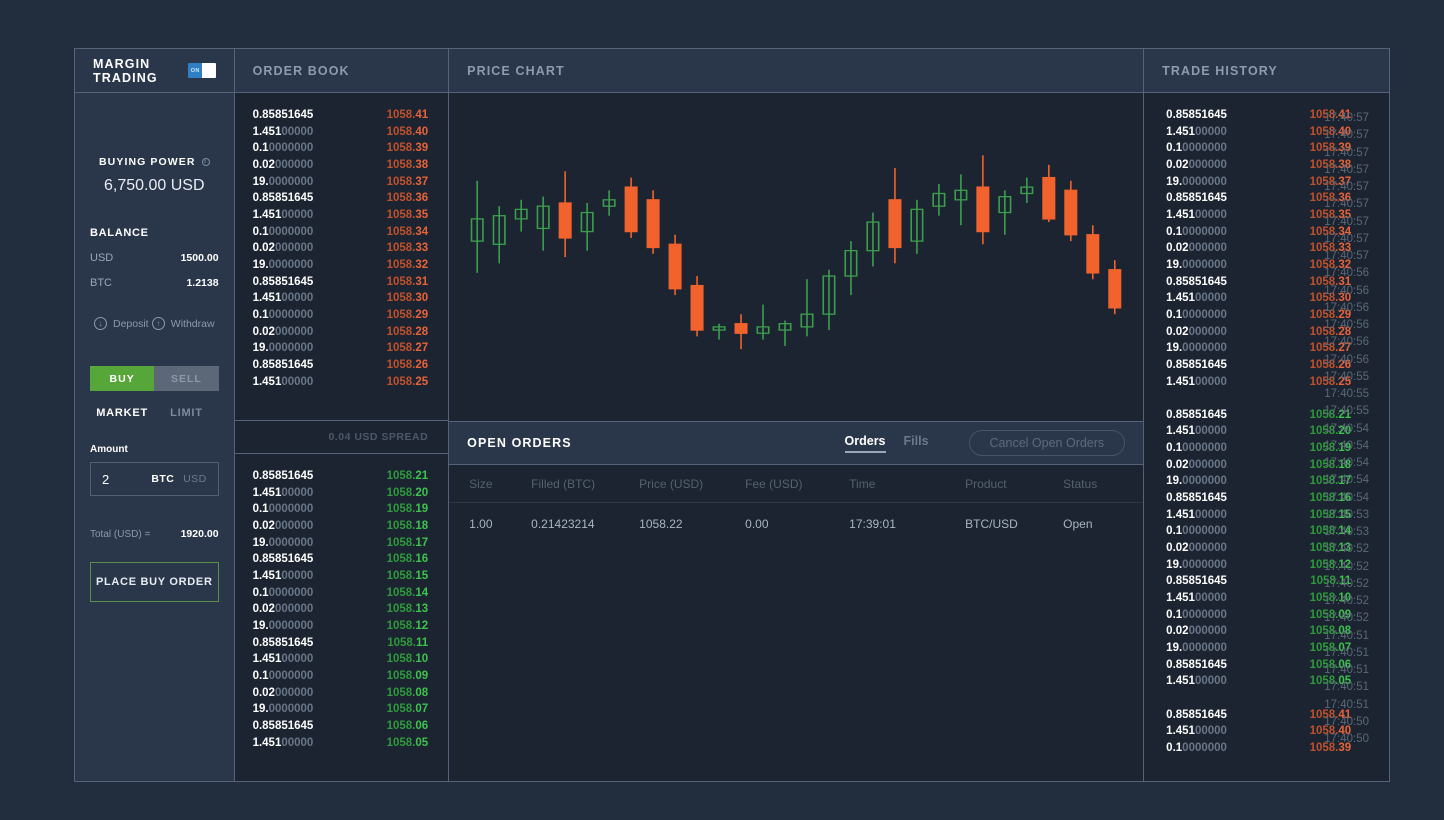  What do you see at coordinates (1047, 443) in the screenshot?
I see `cancel-open-orders-button: Cancel Open Orders` at bounding box center [1047, 443].